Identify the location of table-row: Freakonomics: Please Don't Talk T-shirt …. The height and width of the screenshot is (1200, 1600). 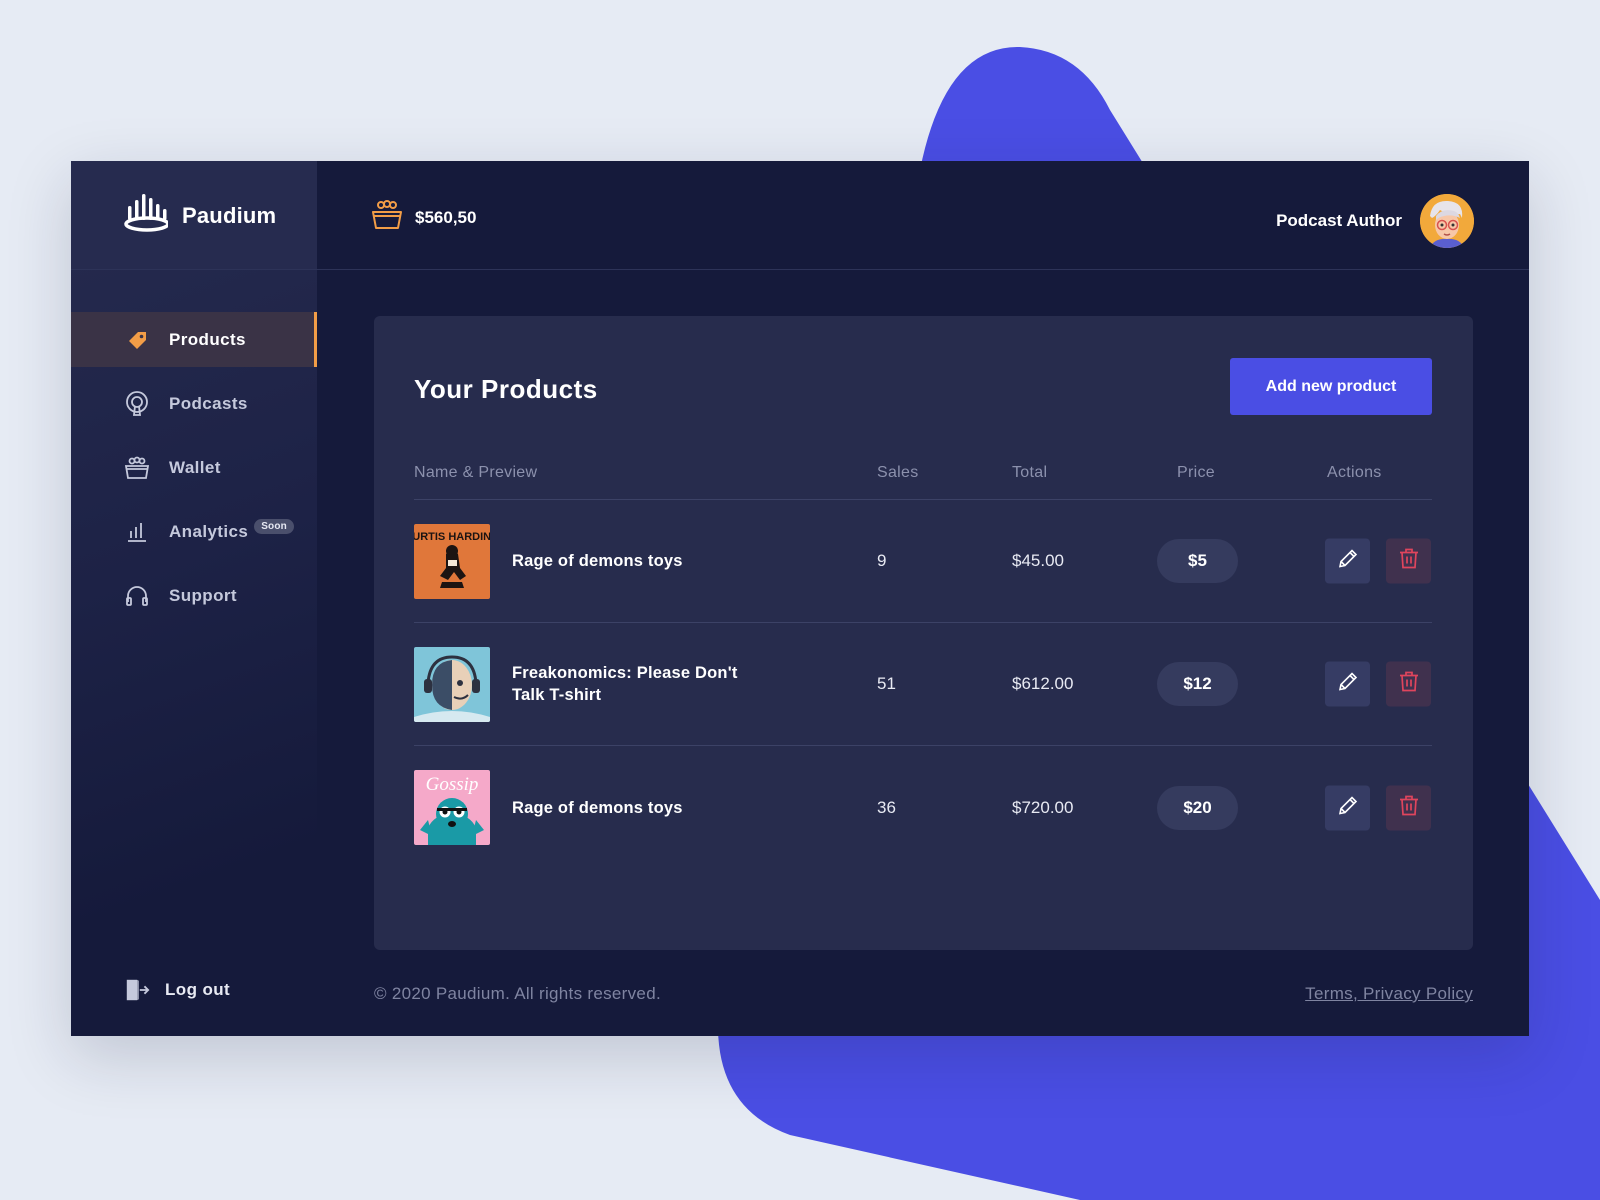
(923, 684).